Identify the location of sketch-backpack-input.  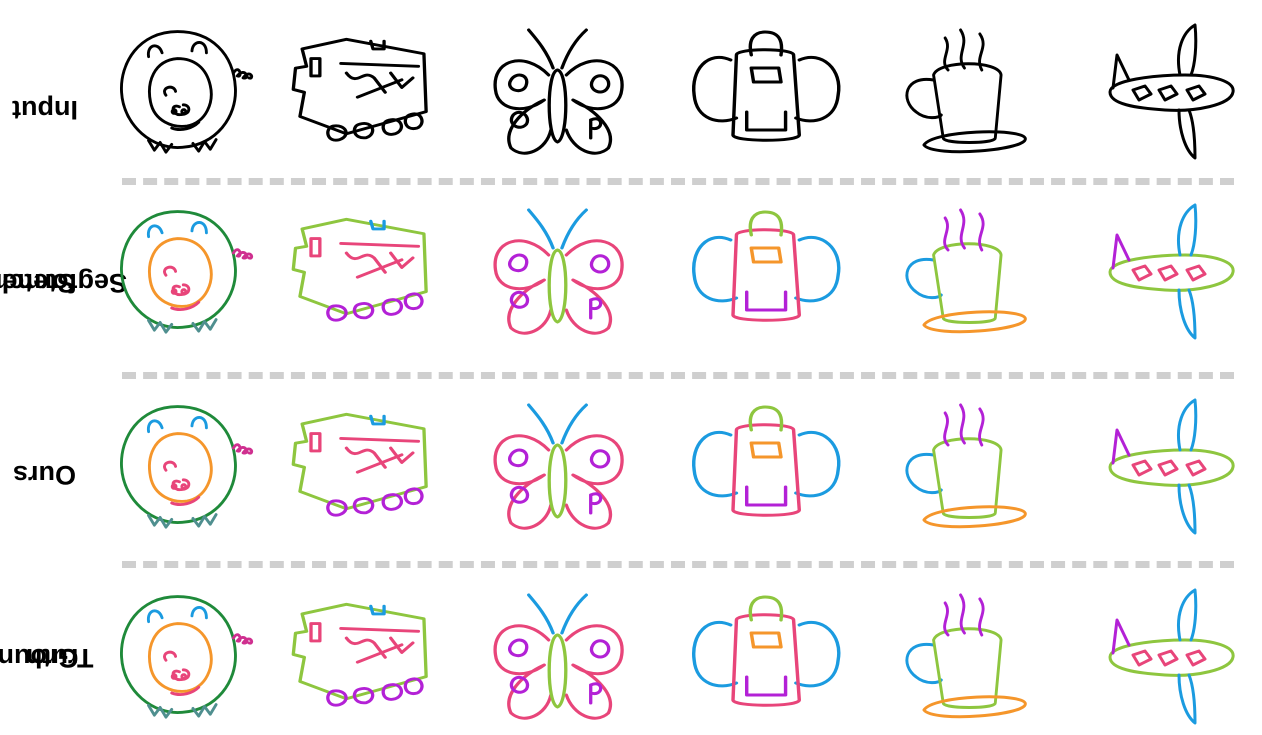
(766, 86).